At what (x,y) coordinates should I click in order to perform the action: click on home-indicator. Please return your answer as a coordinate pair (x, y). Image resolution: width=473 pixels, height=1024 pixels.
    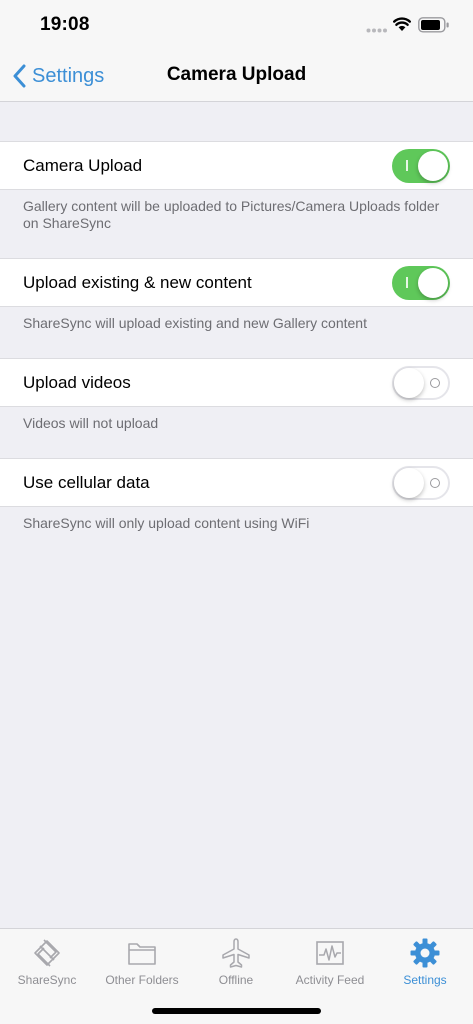
    Looking at the image, I should click on (236, 1011).